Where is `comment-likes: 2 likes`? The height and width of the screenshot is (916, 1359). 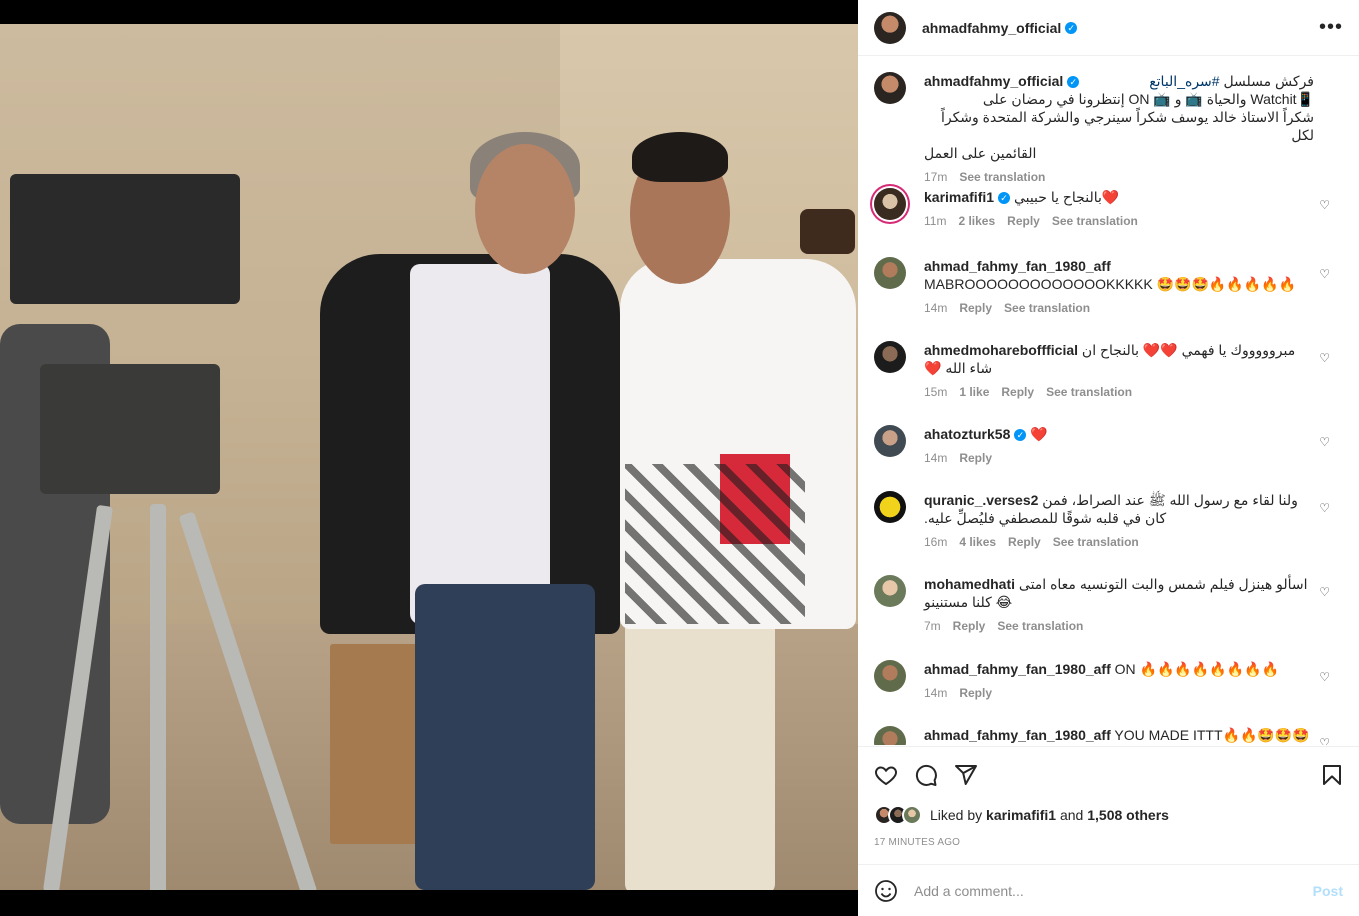
comment-likes: 2 likes is located at coordinates (976, 221).